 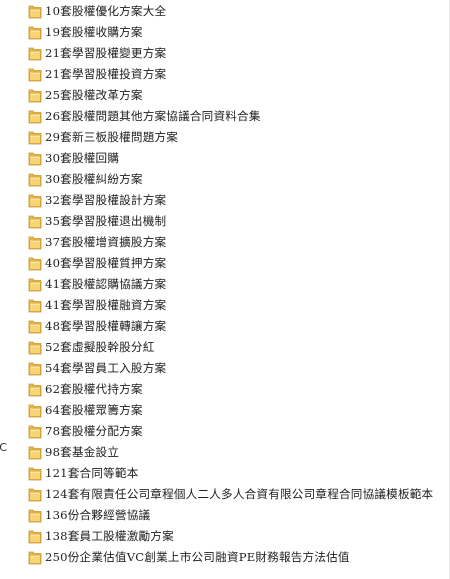 I want to click on folder-name: 29套新三板股權問題方案, so click(x=112, y=136).